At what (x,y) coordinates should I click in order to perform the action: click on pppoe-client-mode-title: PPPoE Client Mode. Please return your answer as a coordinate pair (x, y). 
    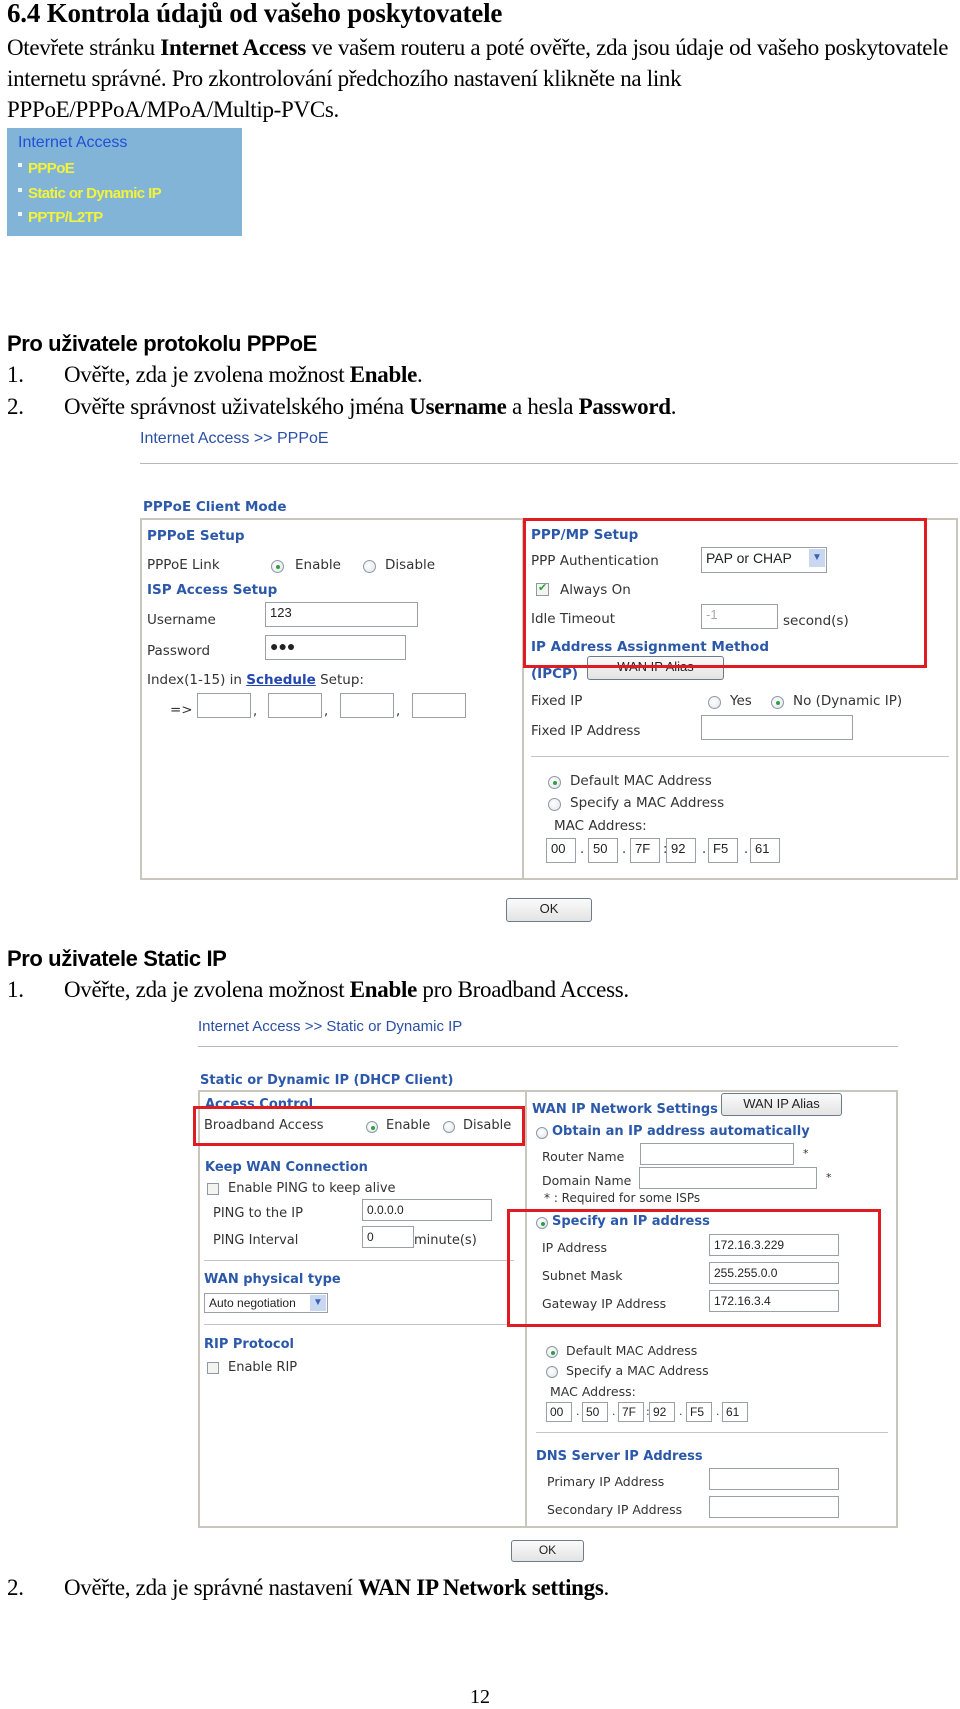
    Looking at the image, I should click on (215, 507).